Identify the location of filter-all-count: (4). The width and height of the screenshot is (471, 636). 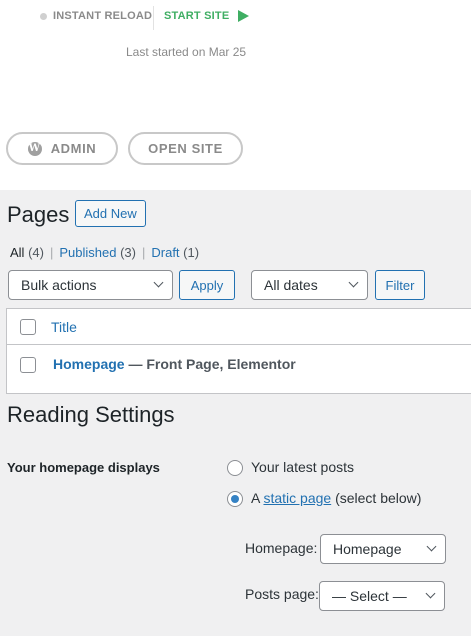
(36, 252).